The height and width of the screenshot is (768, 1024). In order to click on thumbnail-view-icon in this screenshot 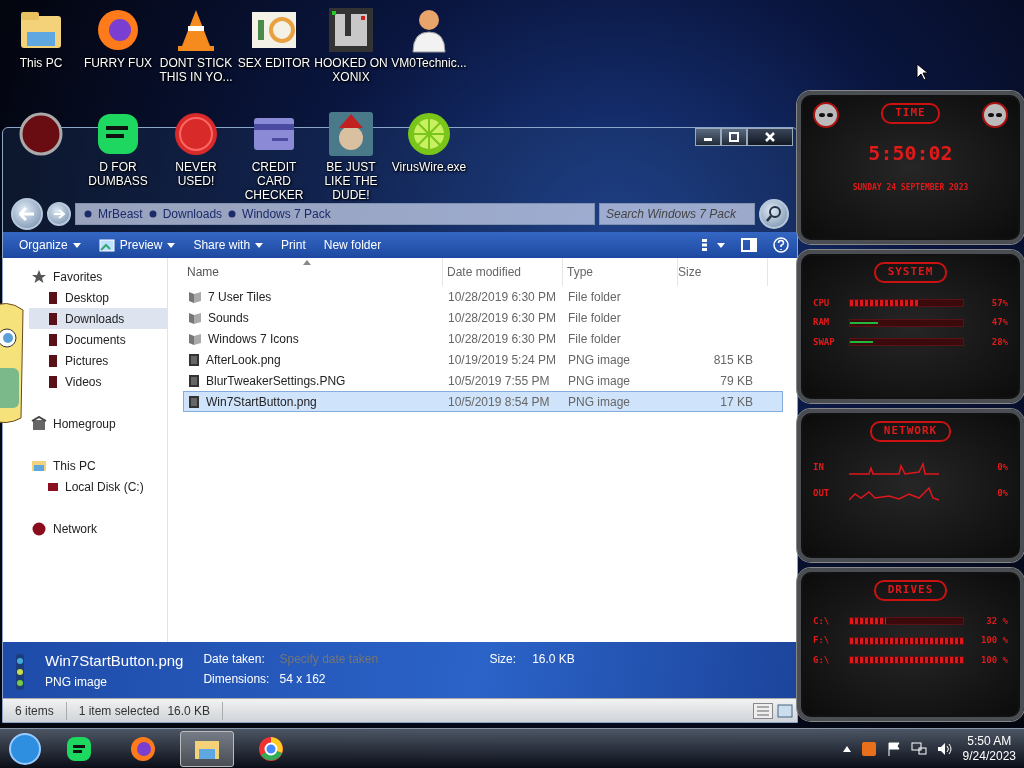, I will do `click(785, 710)`.